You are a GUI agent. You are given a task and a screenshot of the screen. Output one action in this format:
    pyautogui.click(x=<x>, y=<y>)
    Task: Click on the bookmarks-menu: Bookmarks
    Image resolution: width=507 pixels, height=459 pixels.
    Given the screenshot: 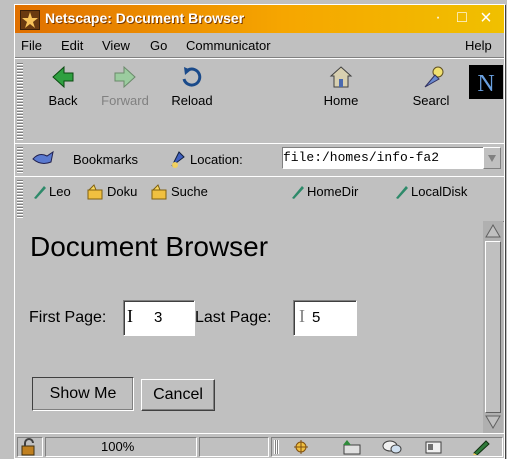 What is the action you would take?
    pyautogui.click(x=105, y=159)
    